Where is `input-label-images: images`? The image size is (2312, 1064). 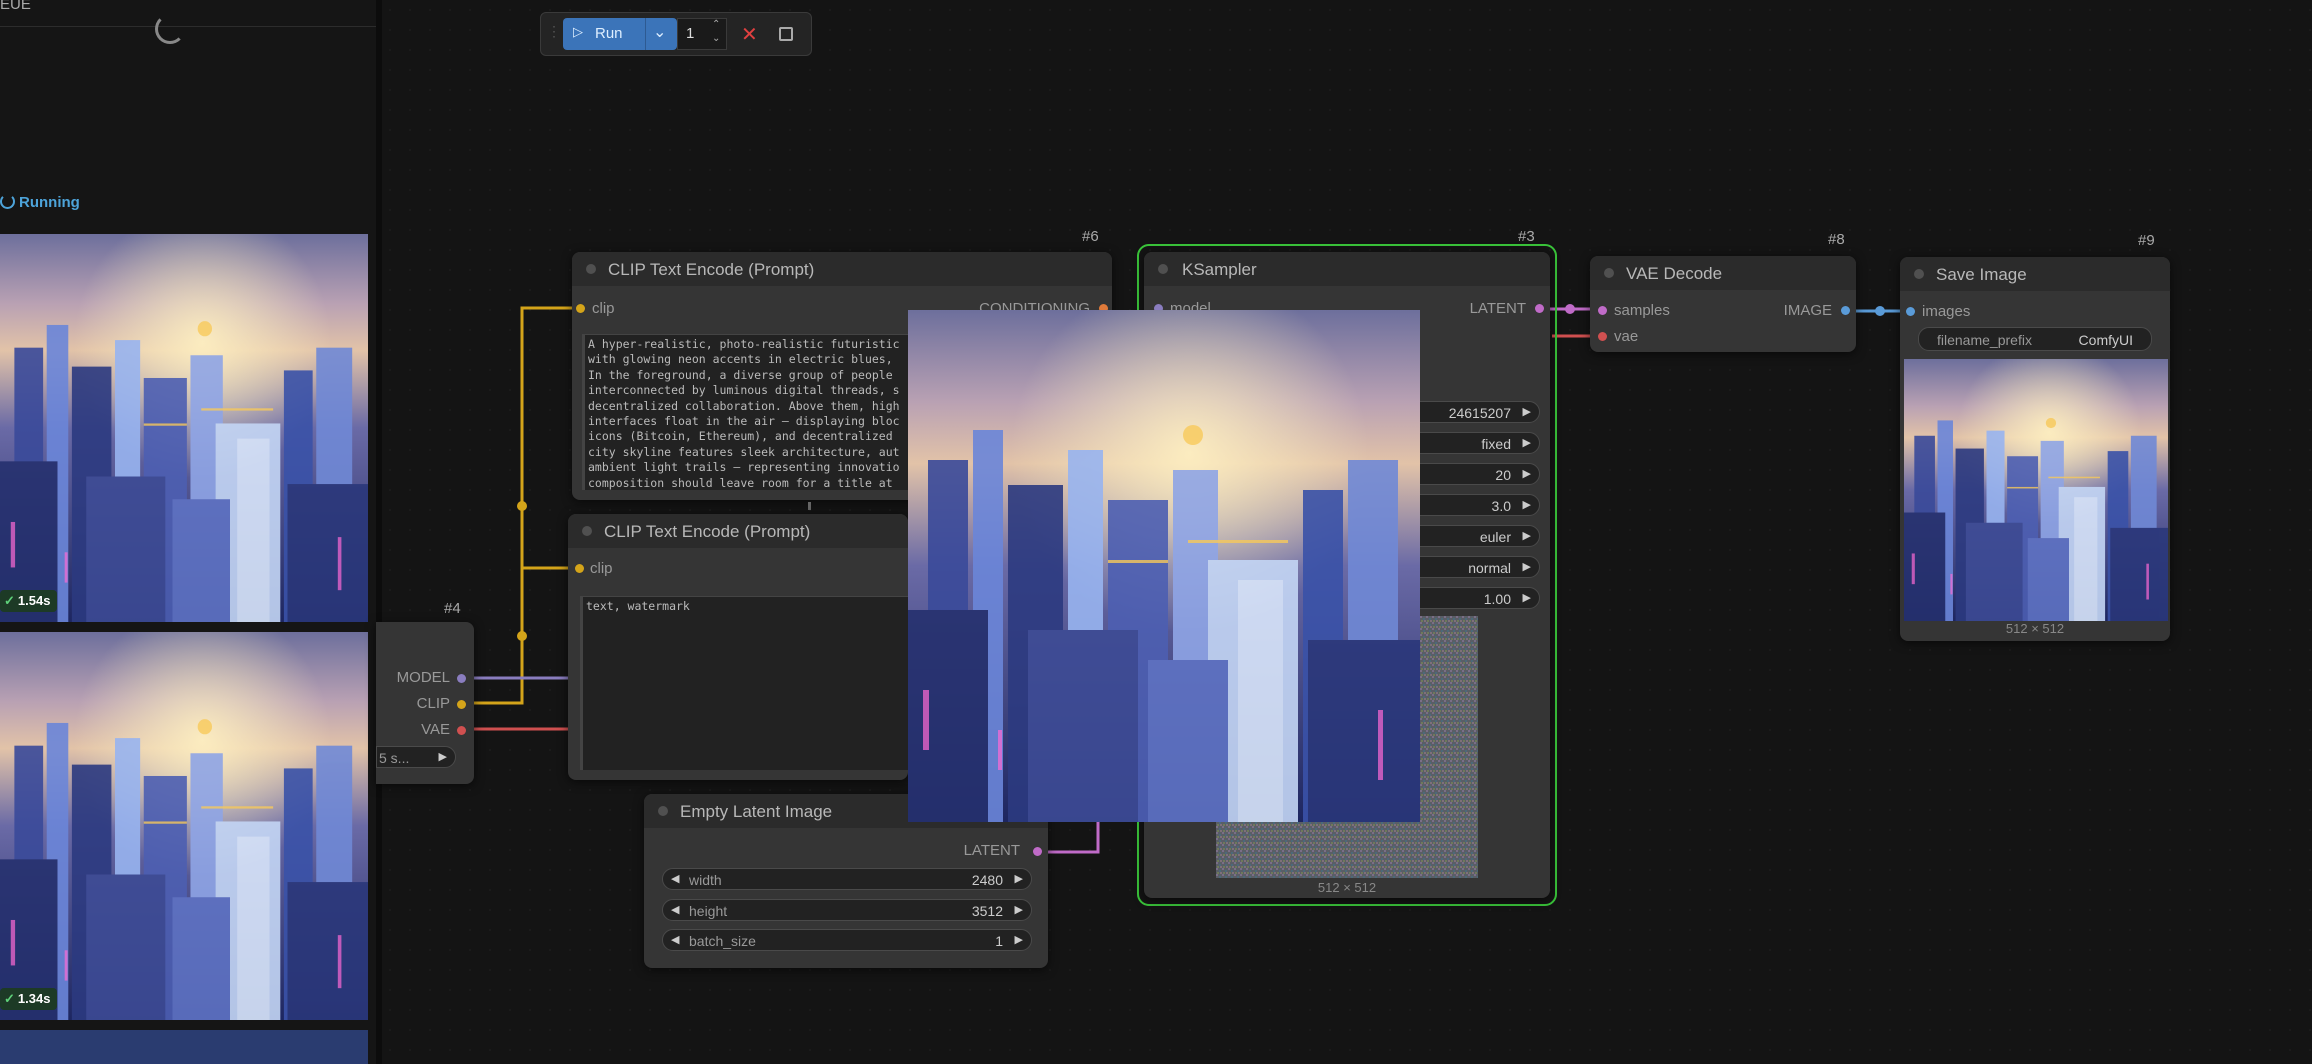 input-label-images: images is located at coordinates (1946, 311).